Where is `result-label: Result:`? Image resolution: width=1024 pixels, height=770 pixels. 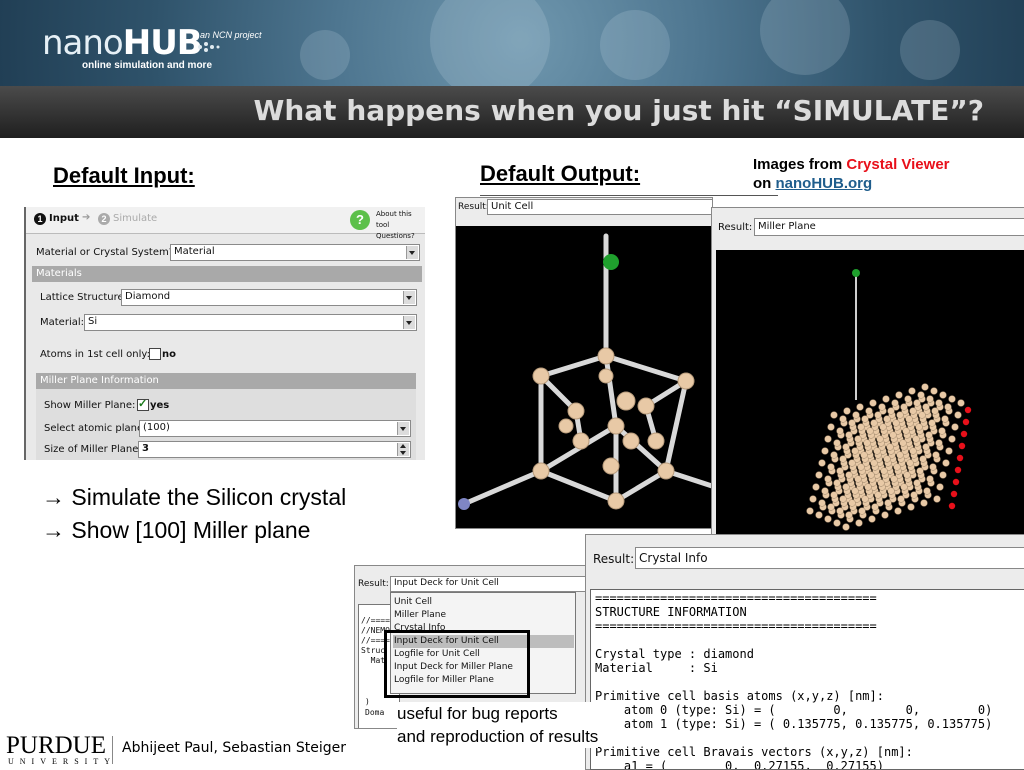 result-label: Result: is located at coordinates (614, 559).